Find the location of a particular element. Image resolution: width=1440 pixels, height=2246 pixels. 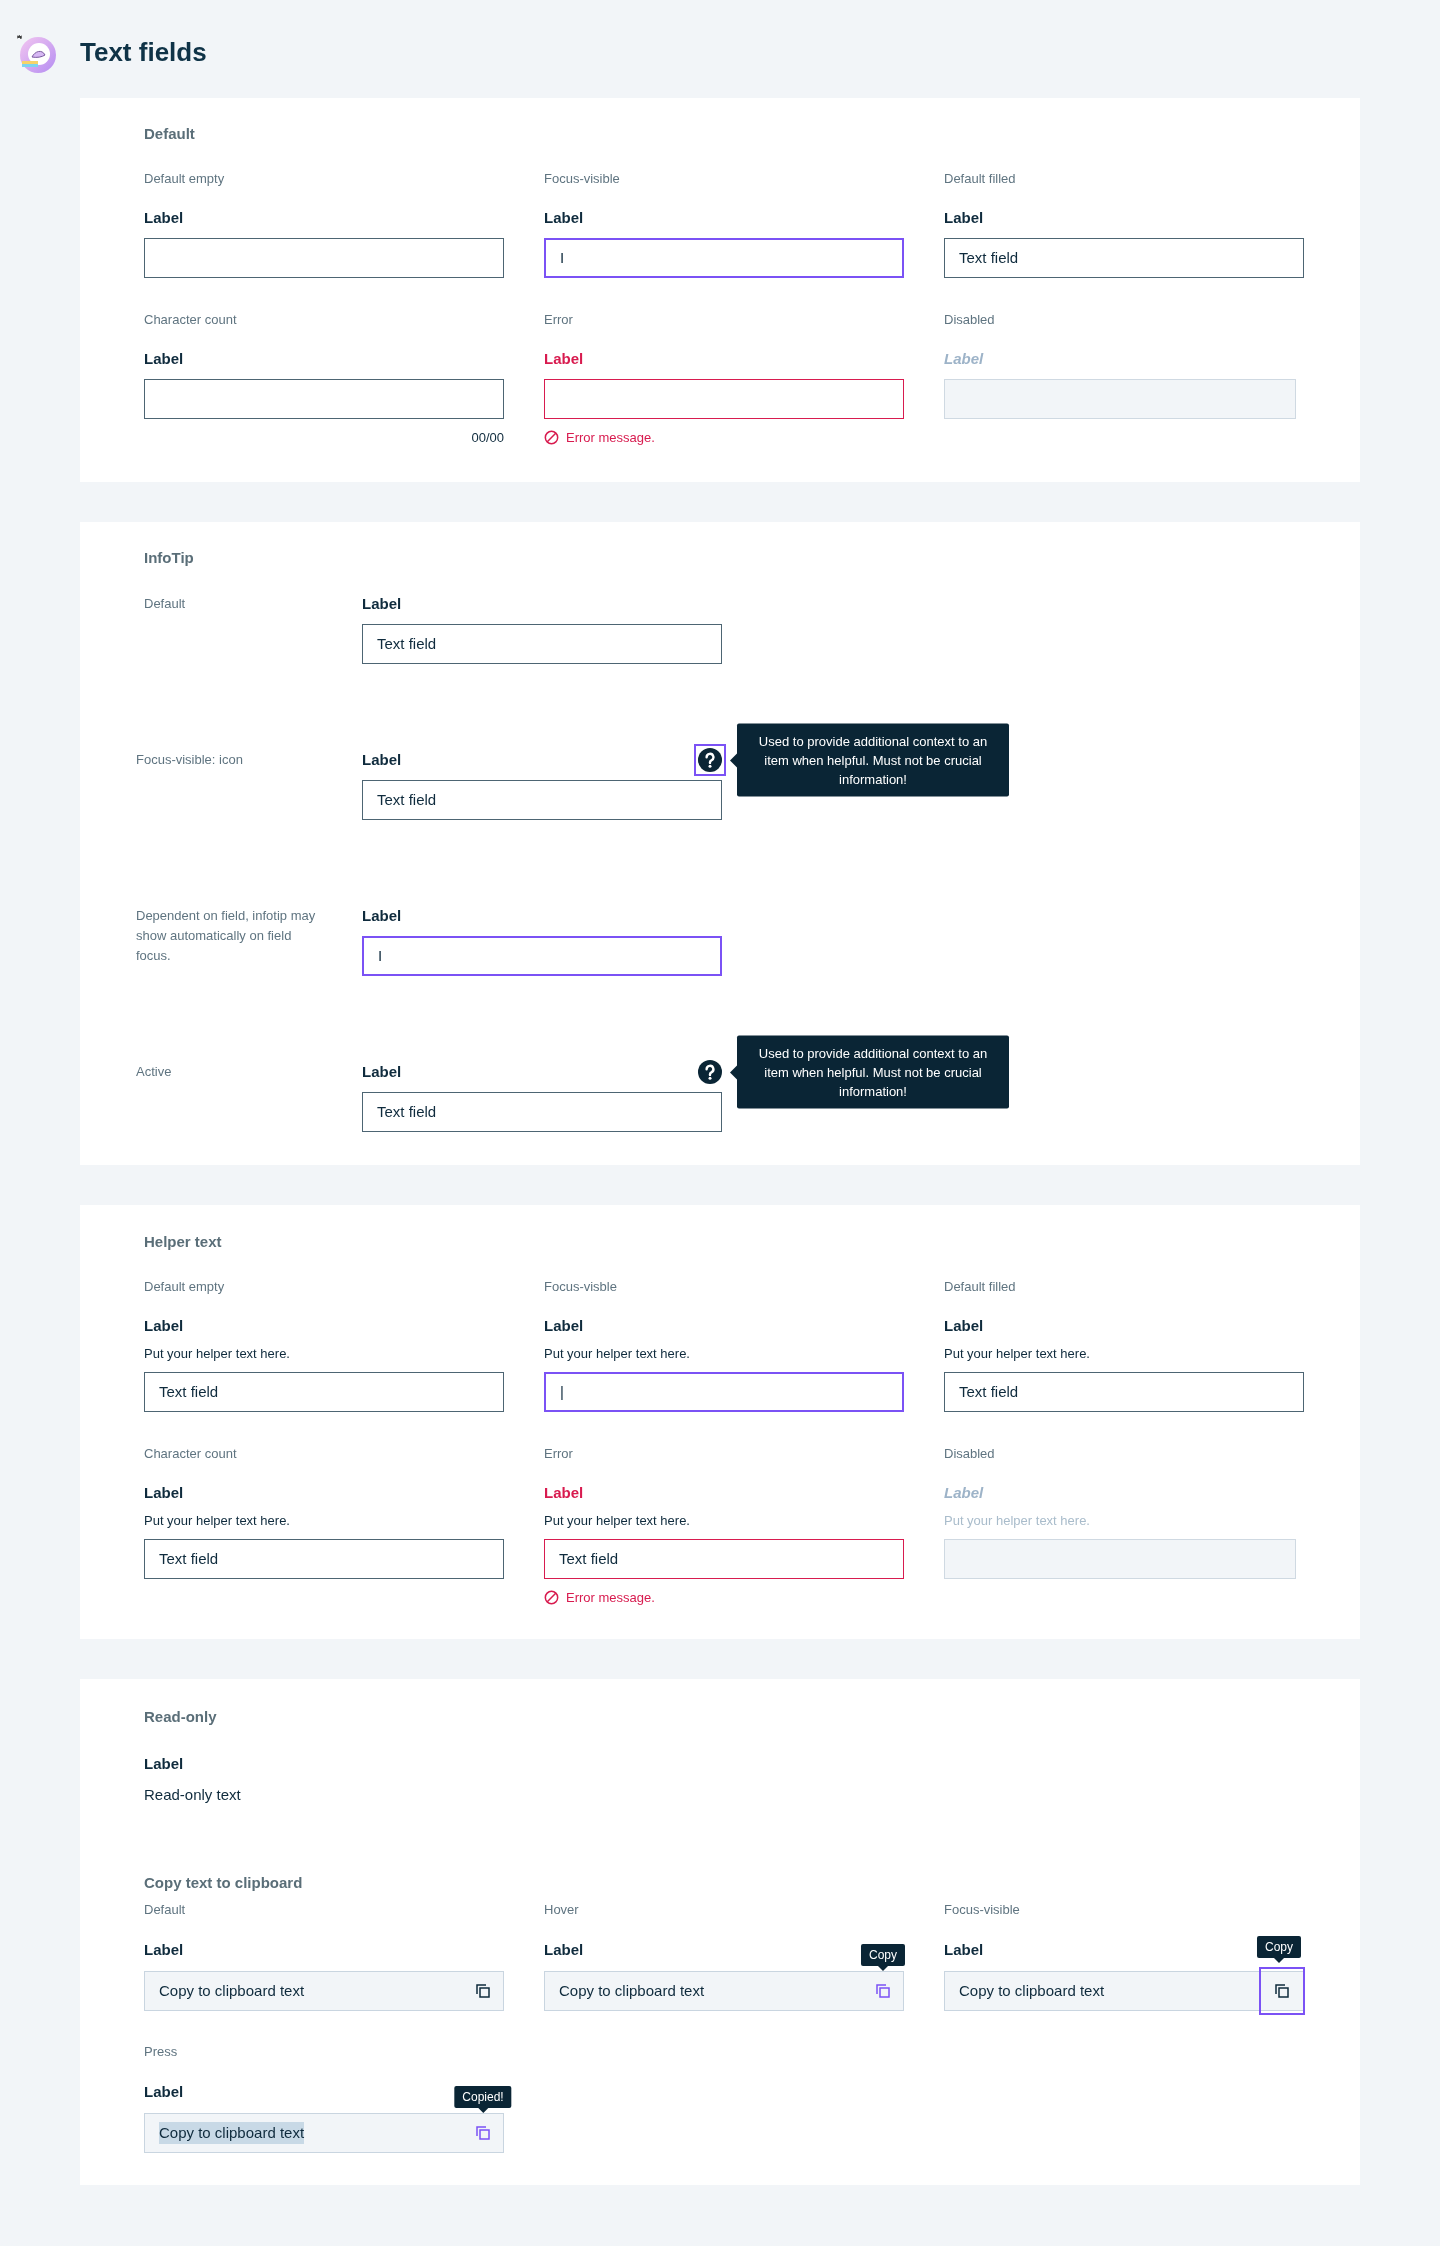

state-caption: Focus-visible: icon is located at coordinates (190, 760).